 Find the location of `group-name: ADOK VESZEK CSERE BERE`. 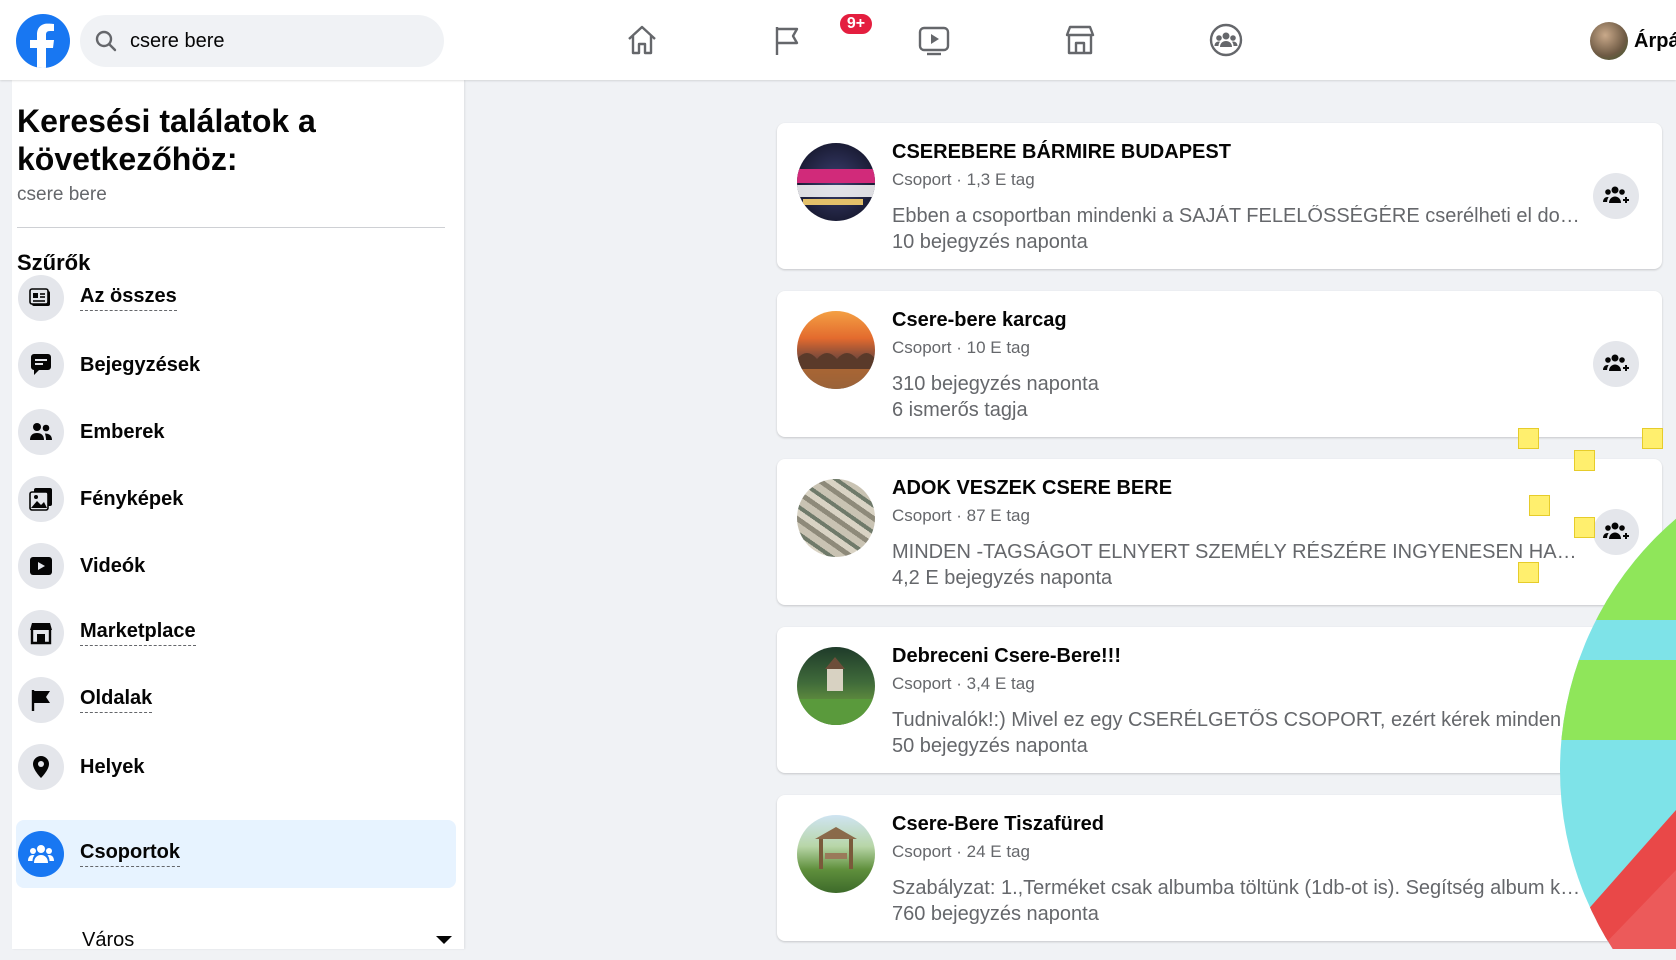

group-name: ADOK VESZEK CSERE BERE is located at coordinates (1032, 488).